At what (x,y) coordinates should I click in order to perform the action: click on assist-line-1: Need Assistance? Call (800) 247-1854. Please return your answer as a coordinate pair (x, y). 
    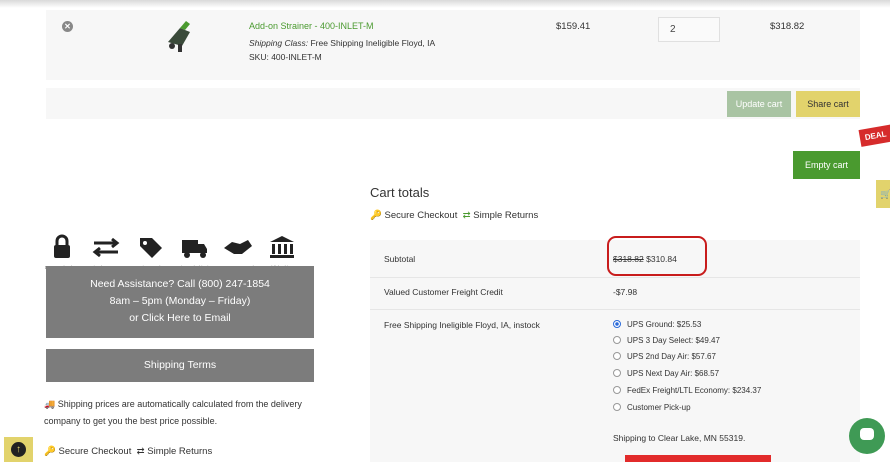
    Looking at the image, I should click on (180, 284).